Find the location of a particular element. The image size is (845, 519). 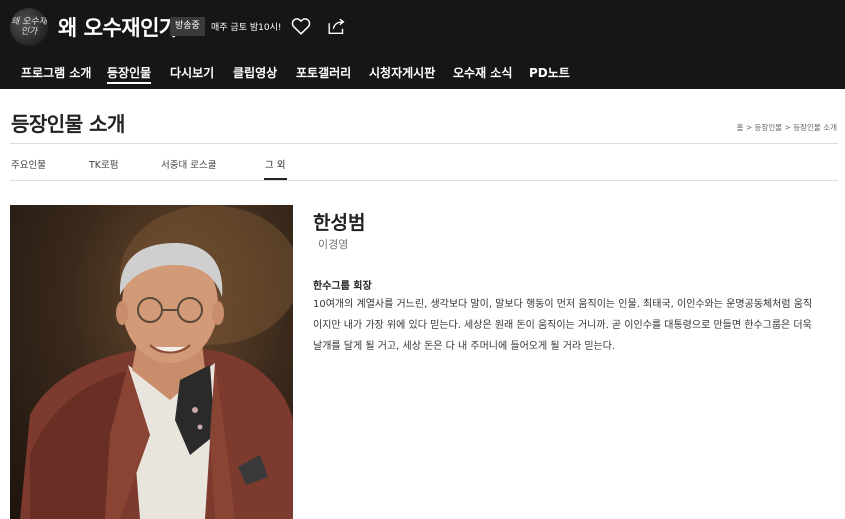

nav-program-info: 프로그램 소개 is located at coordinates (56, 72).